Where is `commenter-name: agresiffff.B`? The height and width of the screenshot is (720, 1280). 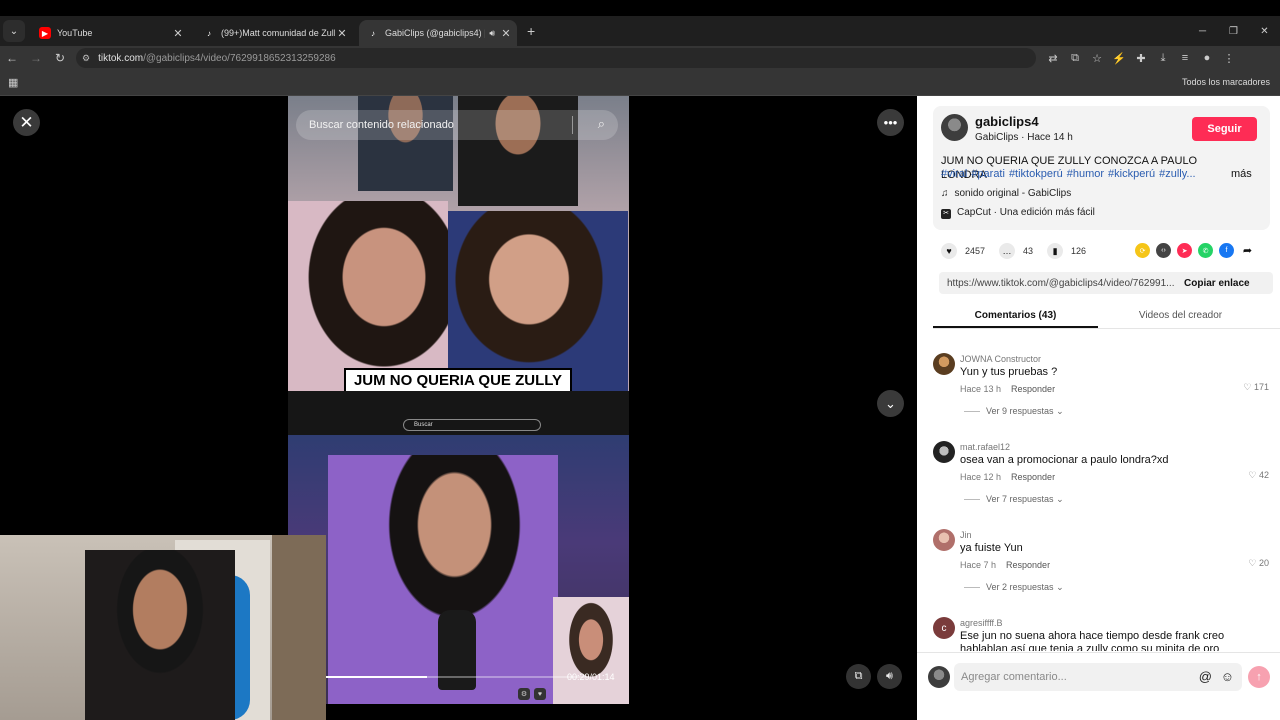
commenter-name: agresiffff.B is located at coordinates (981, 623).